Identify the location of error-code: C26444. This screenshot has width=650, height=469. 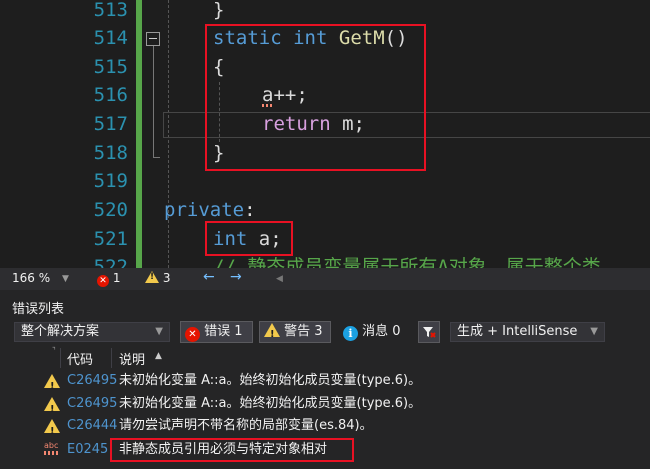
(92, 426).